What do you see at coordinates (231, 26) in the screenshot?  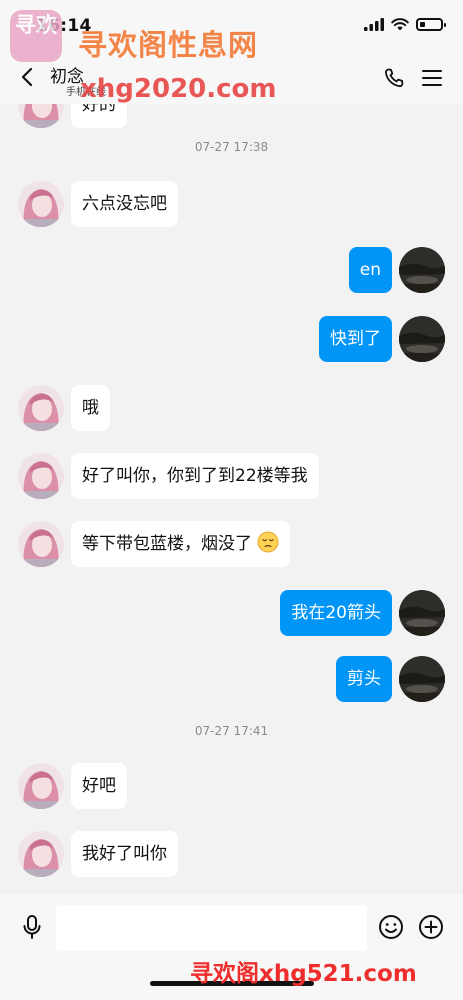 I see `status-bar: 16:14` at bounding box center [231, 26].